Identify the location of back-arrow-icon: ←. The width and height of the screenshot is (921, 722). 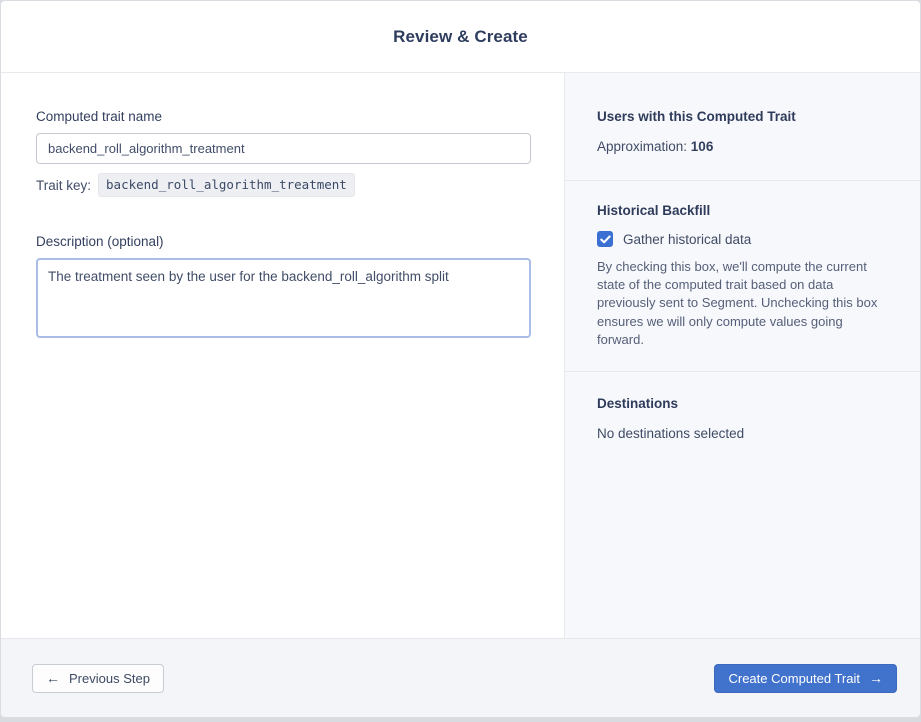
(53, 678).